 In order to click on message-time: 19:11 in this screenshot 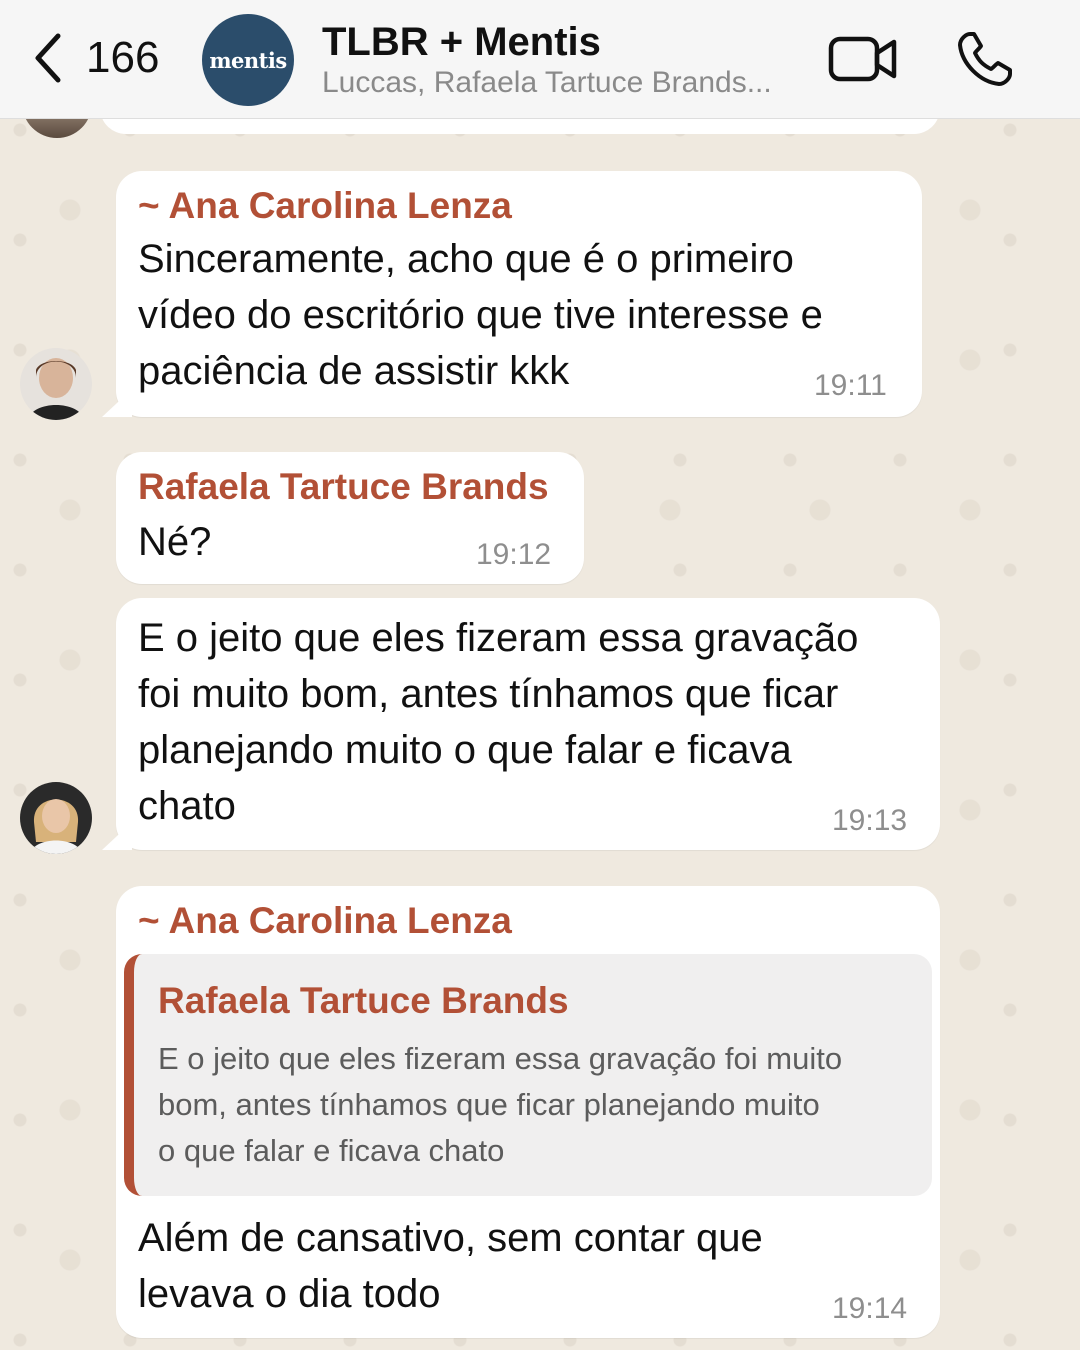, I will do `click(850, 385)`.